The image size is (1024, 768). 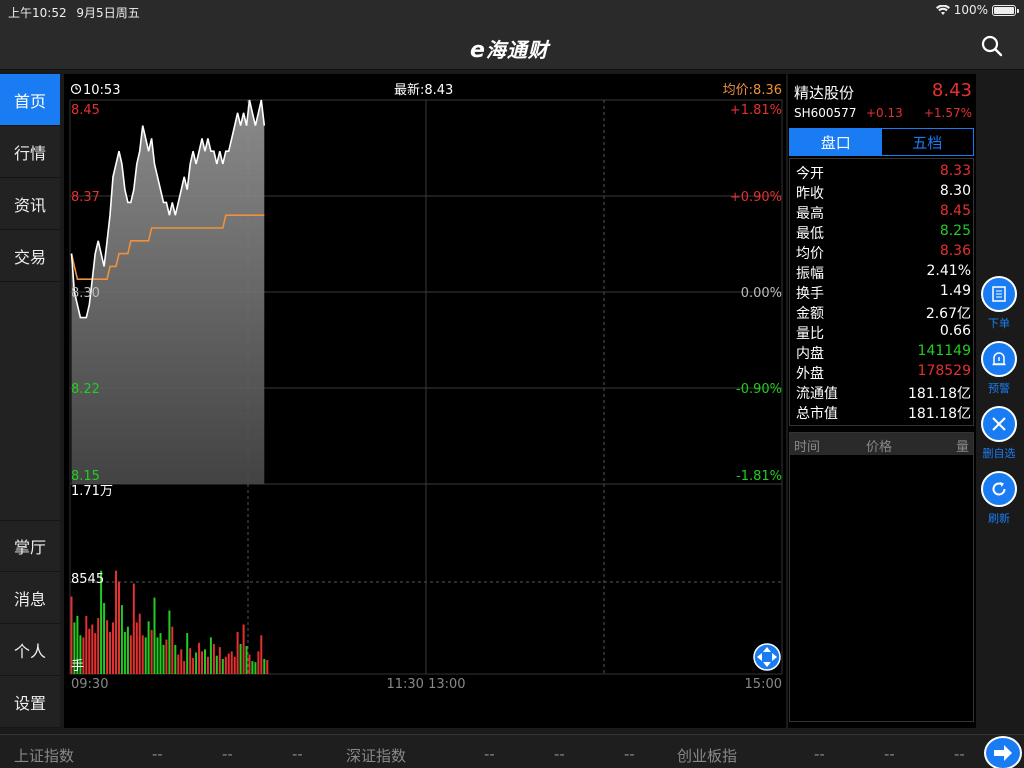 What do you see at coordinates (962, 447) in the screenshot?
I see `trades-header-volume: 量` at bounding box center [962, 447].